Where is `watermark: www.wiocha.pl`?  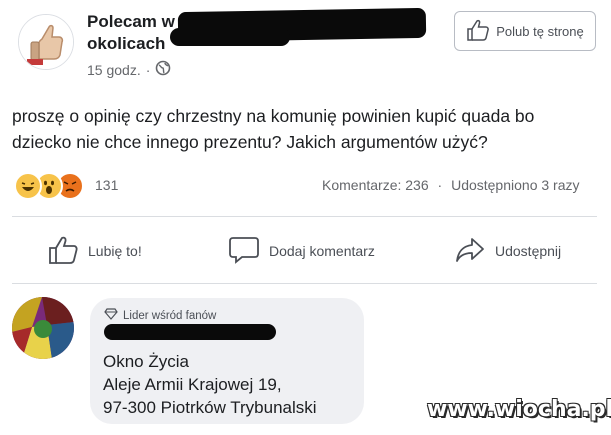
watermark: www.wiocha.pl is located at coordinates (519, 409).